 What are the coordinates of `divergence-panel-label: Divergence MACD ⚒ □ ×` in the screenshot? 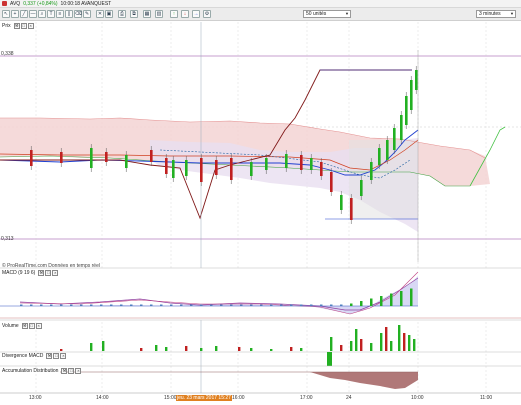 It's located at (33, 355).